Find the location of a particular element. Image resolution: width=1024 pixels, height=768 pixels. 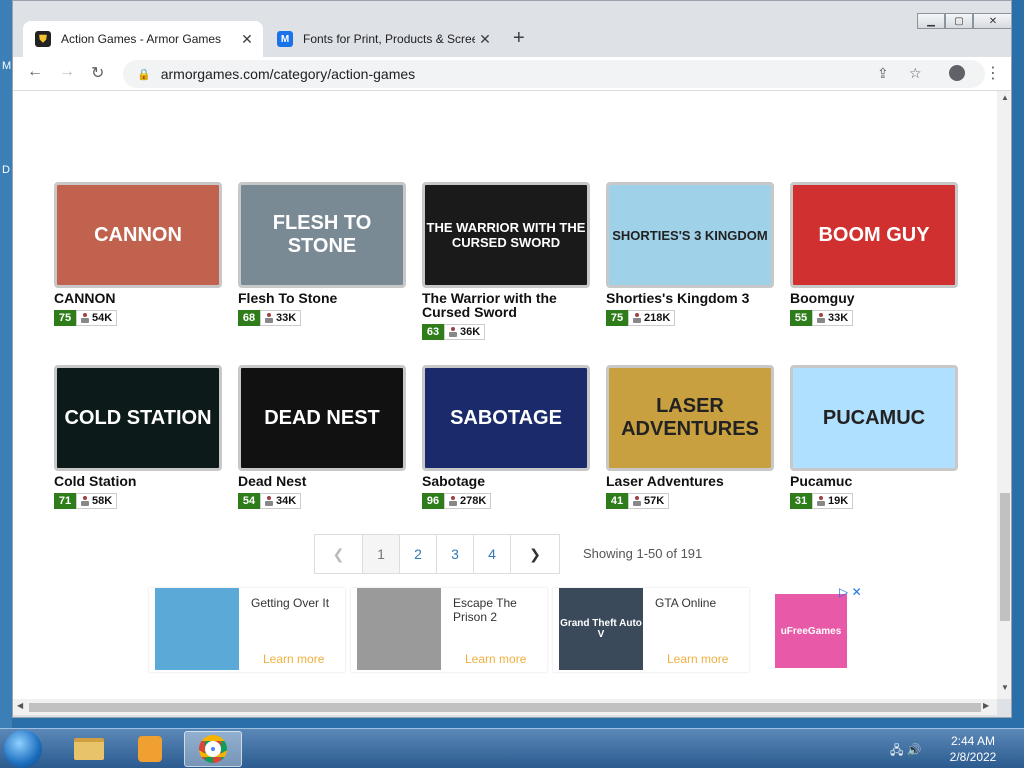

game-title: Shorties's Kingdom 3 is located at coordinates (691, 298).